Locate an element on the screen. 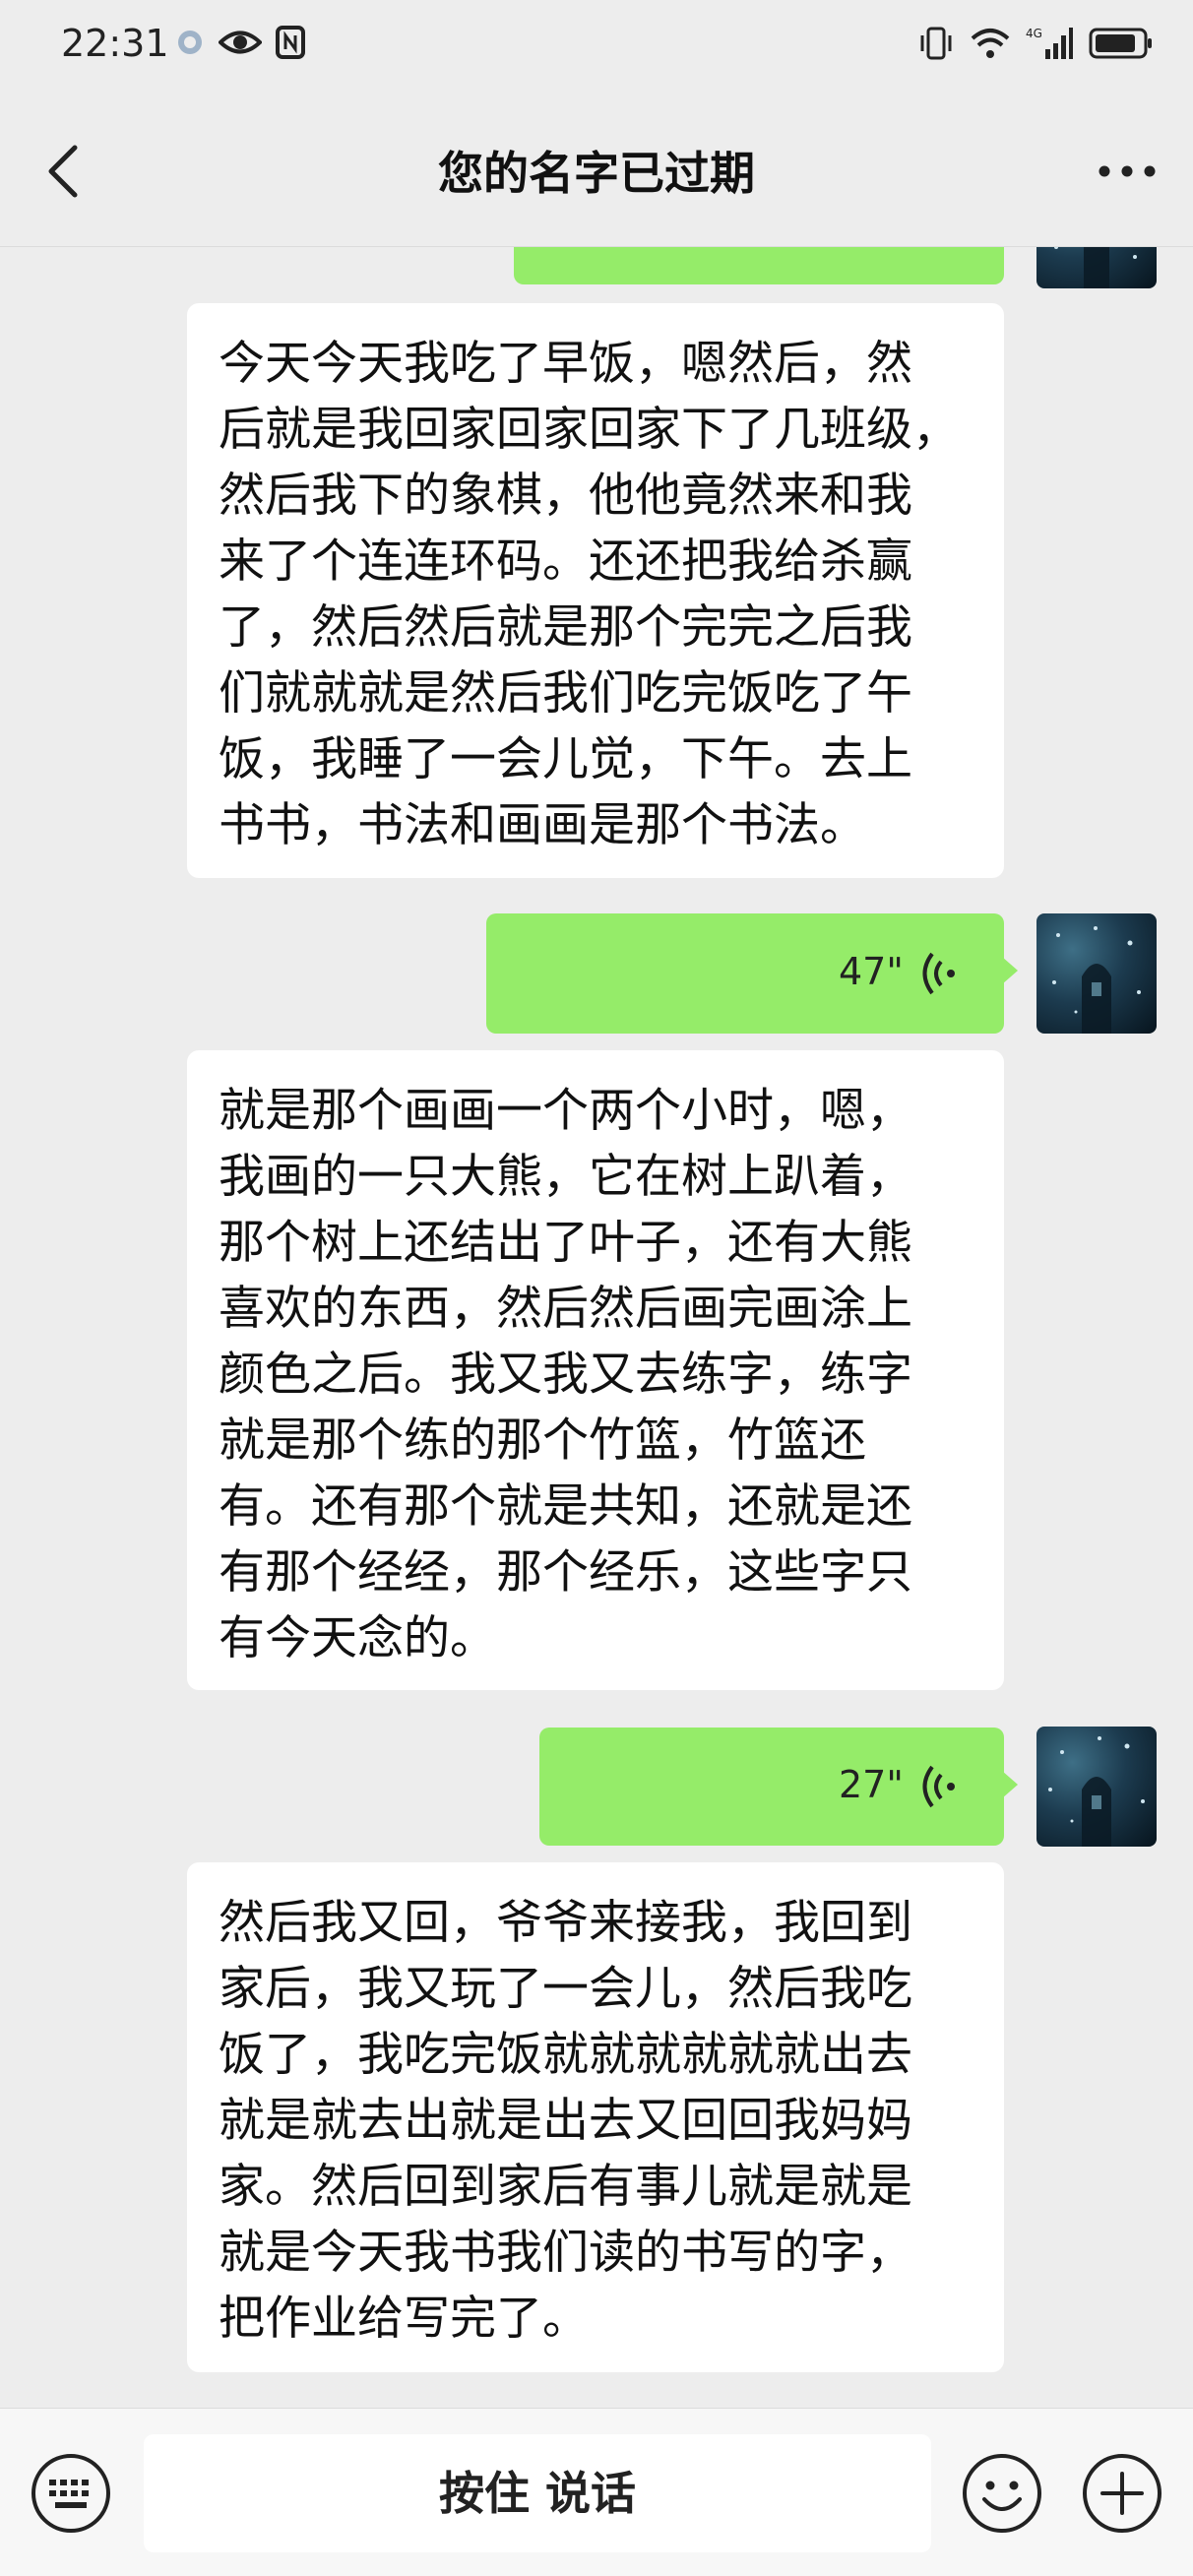 This screenshot has height=2576, width=1193. voice-message-bubble: 47" is located at coordinates (752, 973).